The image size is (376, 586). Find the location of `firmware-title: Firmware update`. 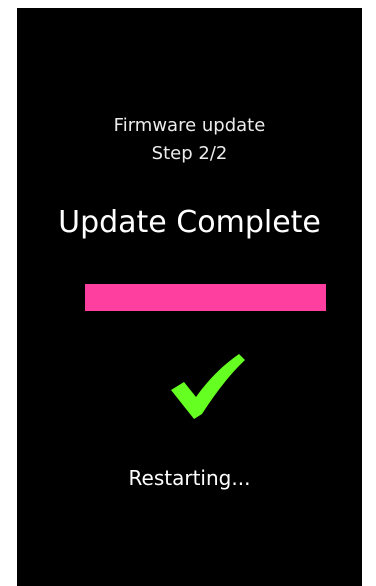

firmware-title: Firmware update is located at coordinates (189, 125).